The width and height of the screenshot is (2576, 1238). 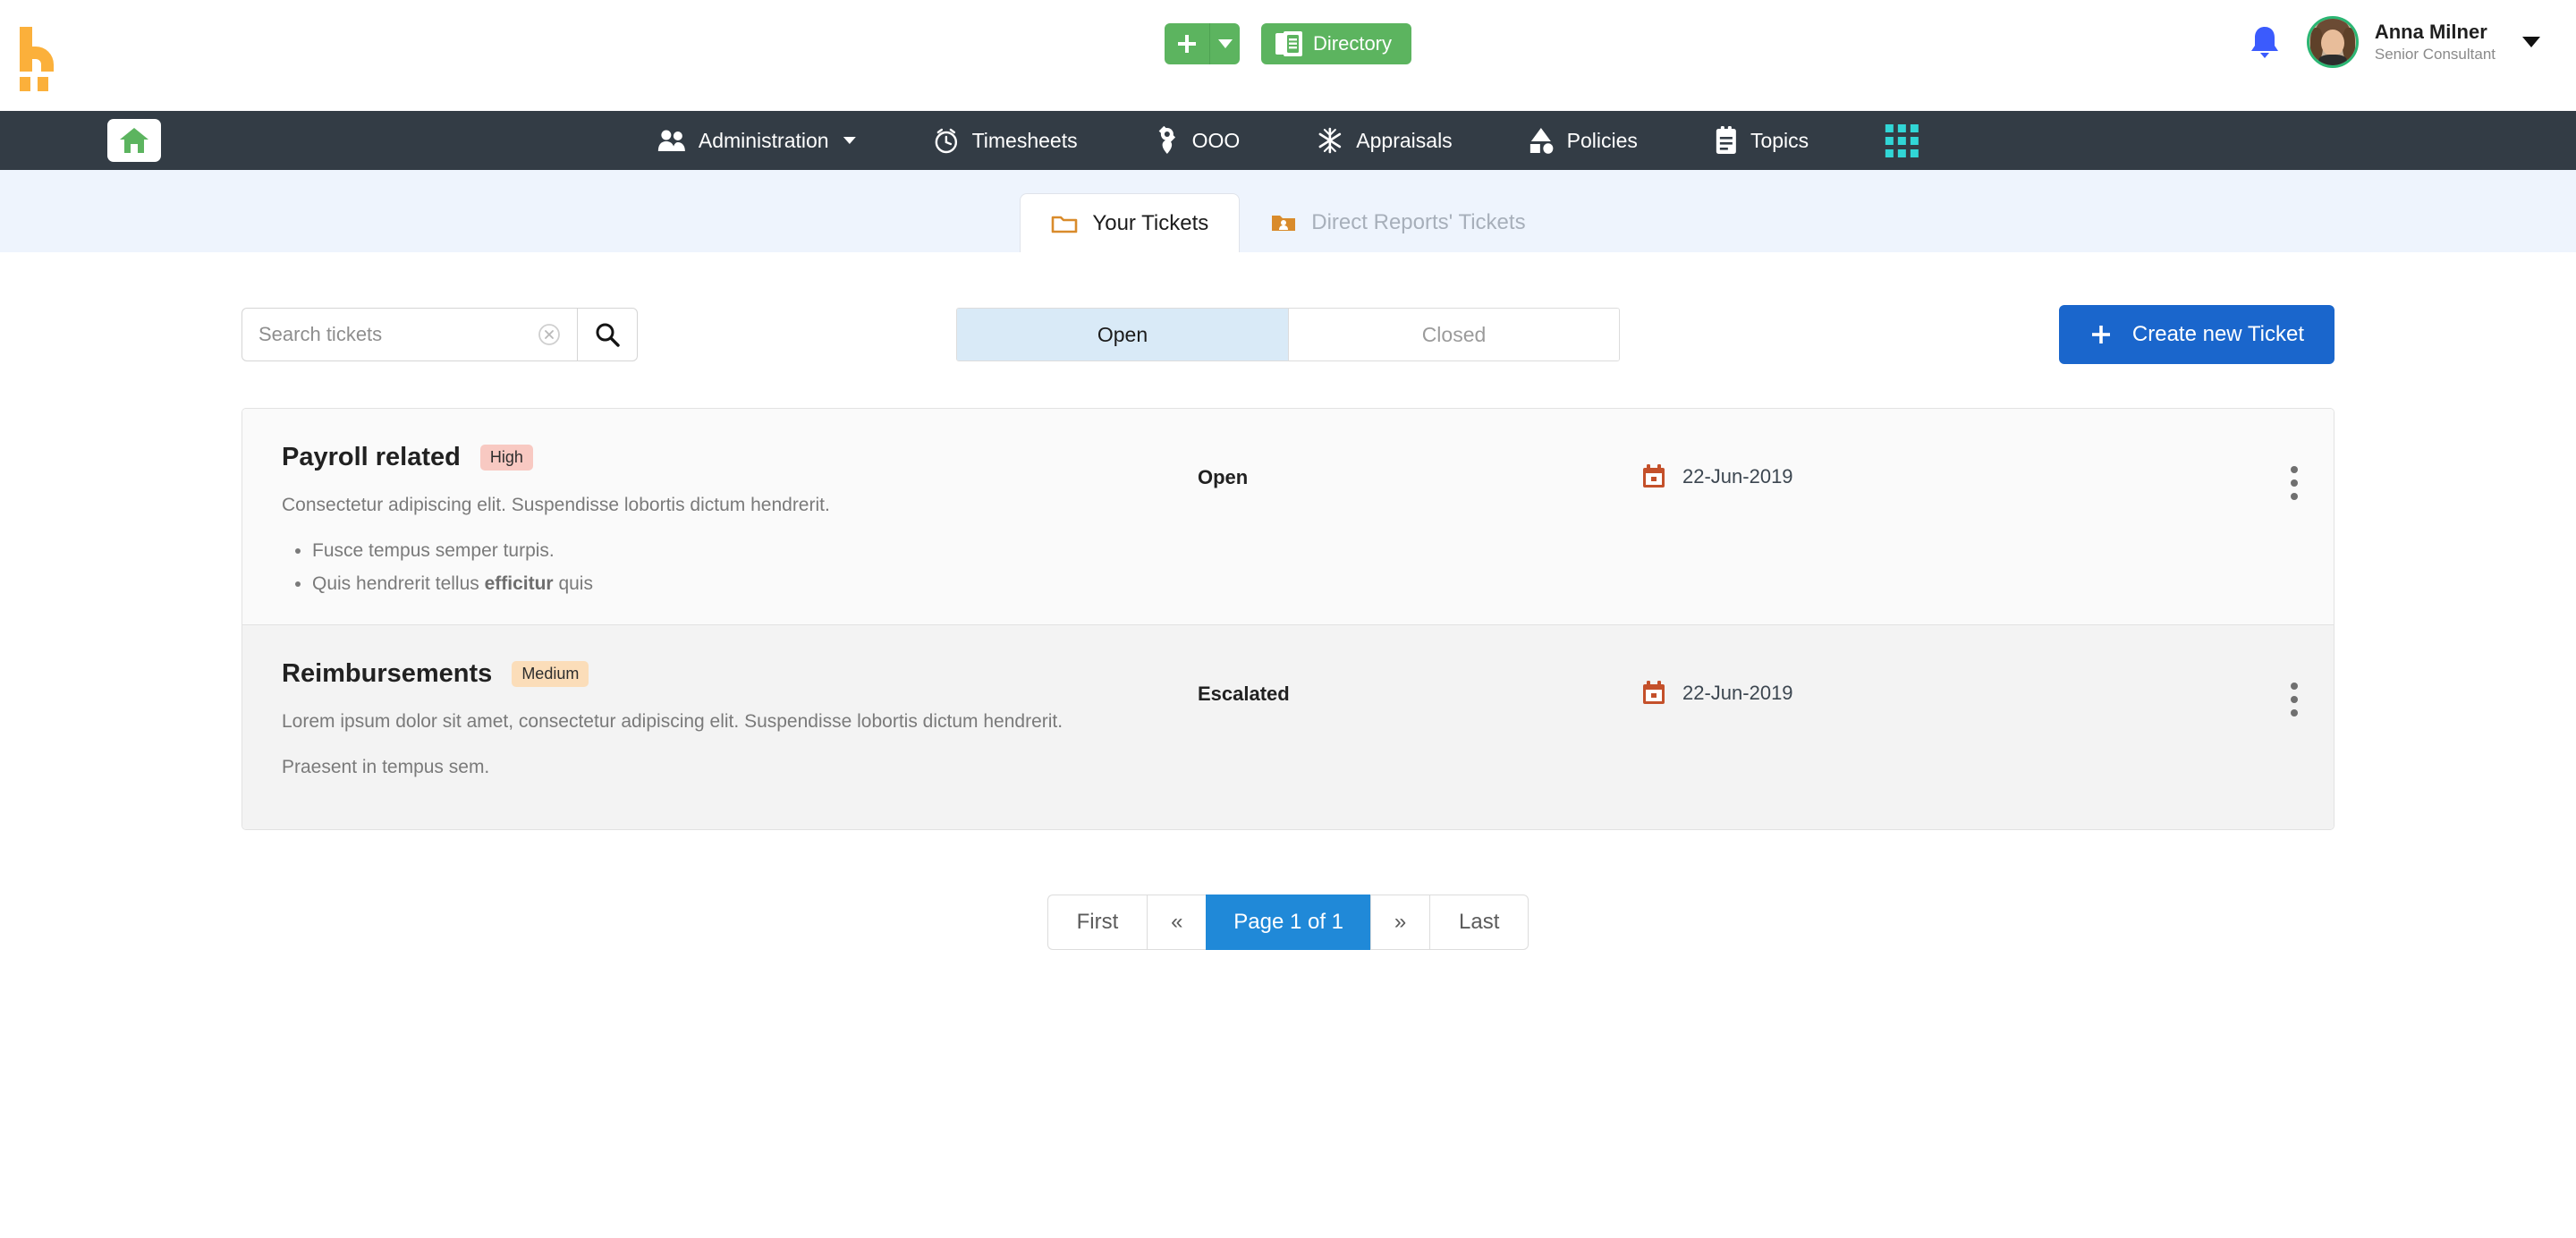 What do you see at coordinates (1177, 922) in the screenshot?
I see `pagination-prev: «` at bounding box center [1177, 922].